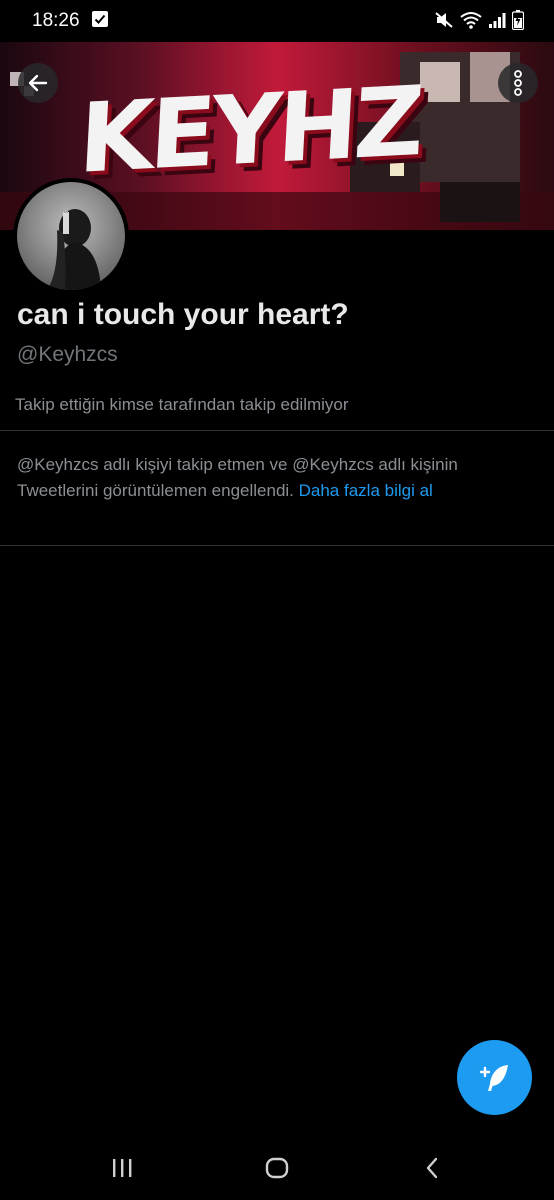 This screenshot has height=1200, width=554. I want to click on system-nav-bar, so click(277, 1169).